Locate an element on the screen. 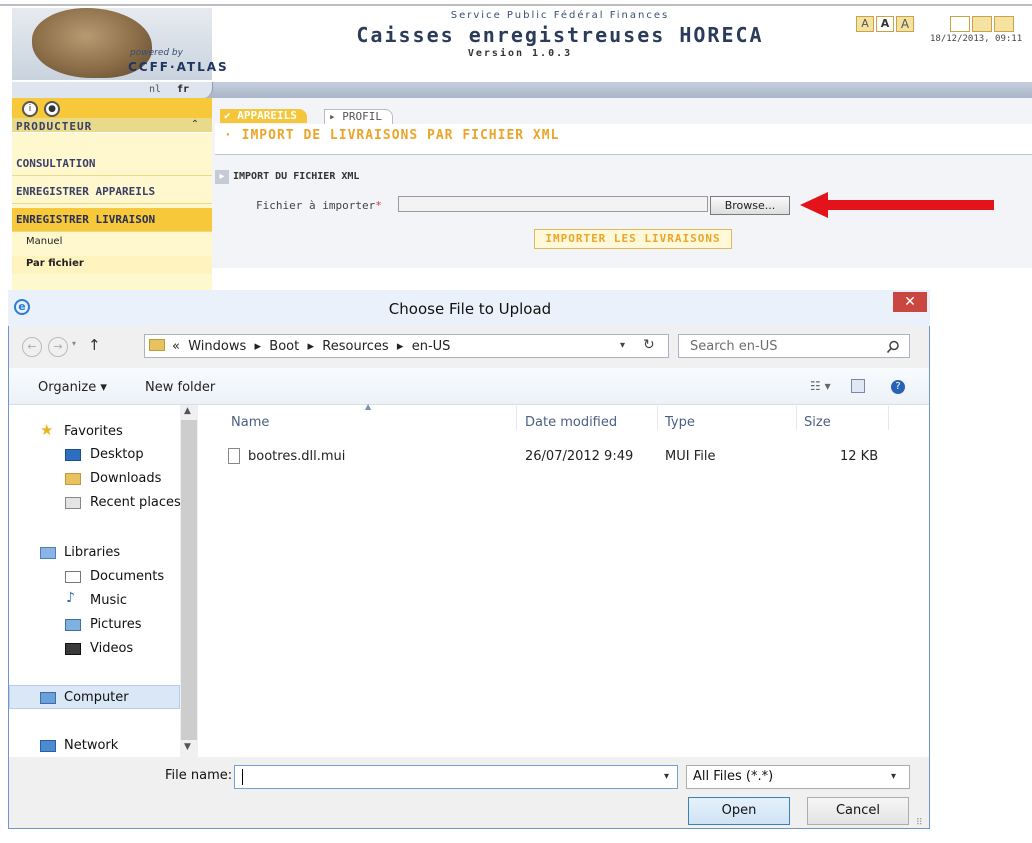 The height and width of the screenshot is (843, 1032). star-icon: ★ is located at coordinates (47, 430).